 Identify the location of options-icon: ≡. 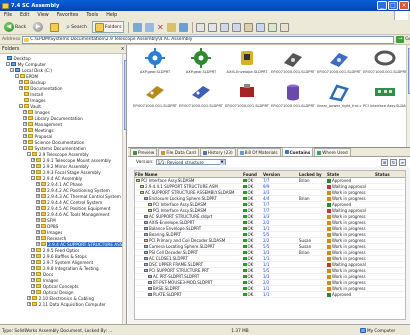
(402, 162).